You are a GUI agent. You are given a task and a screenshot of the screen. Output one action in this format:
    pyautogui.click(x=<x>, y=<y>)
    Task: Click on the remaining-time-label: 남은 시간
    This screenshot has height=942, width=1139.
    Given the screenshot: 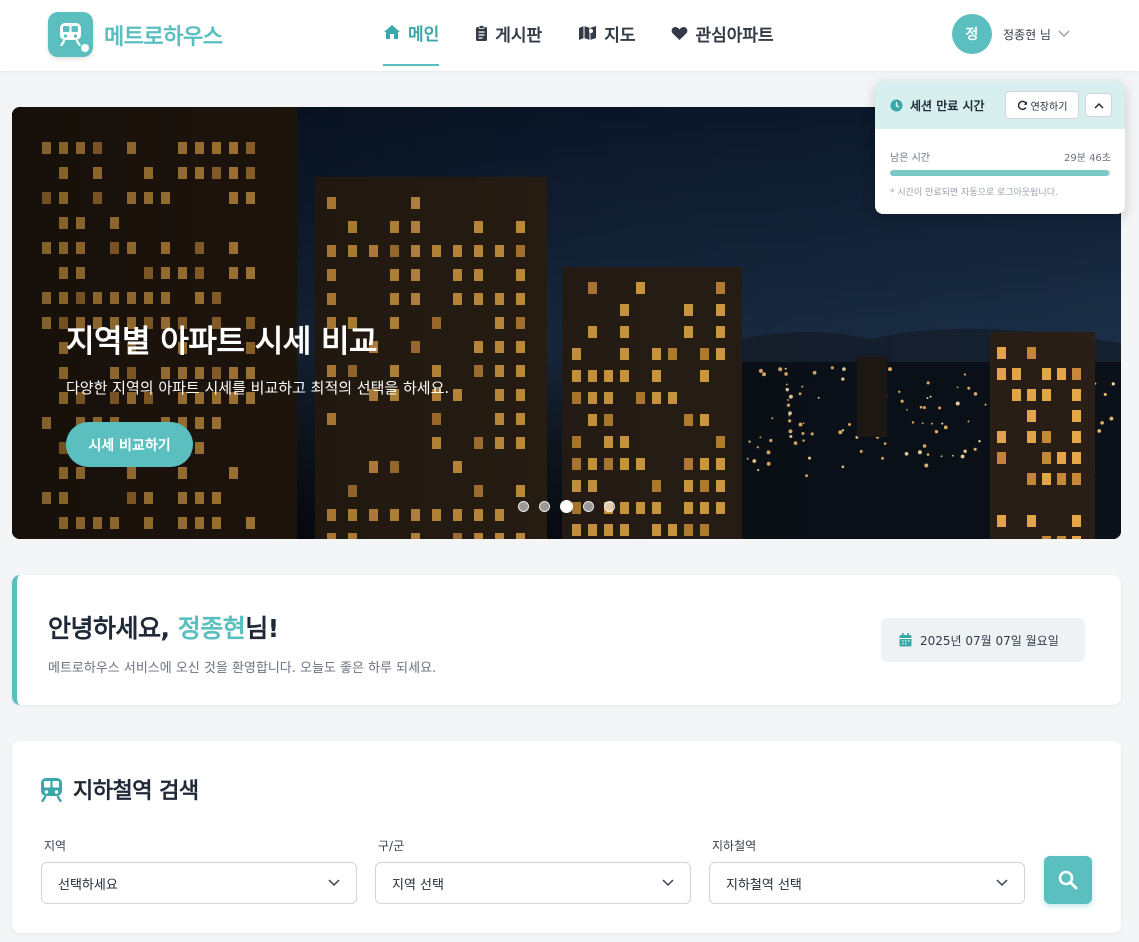 What is the action you would take?
    pyautogui.click(x=910, y=158)
    